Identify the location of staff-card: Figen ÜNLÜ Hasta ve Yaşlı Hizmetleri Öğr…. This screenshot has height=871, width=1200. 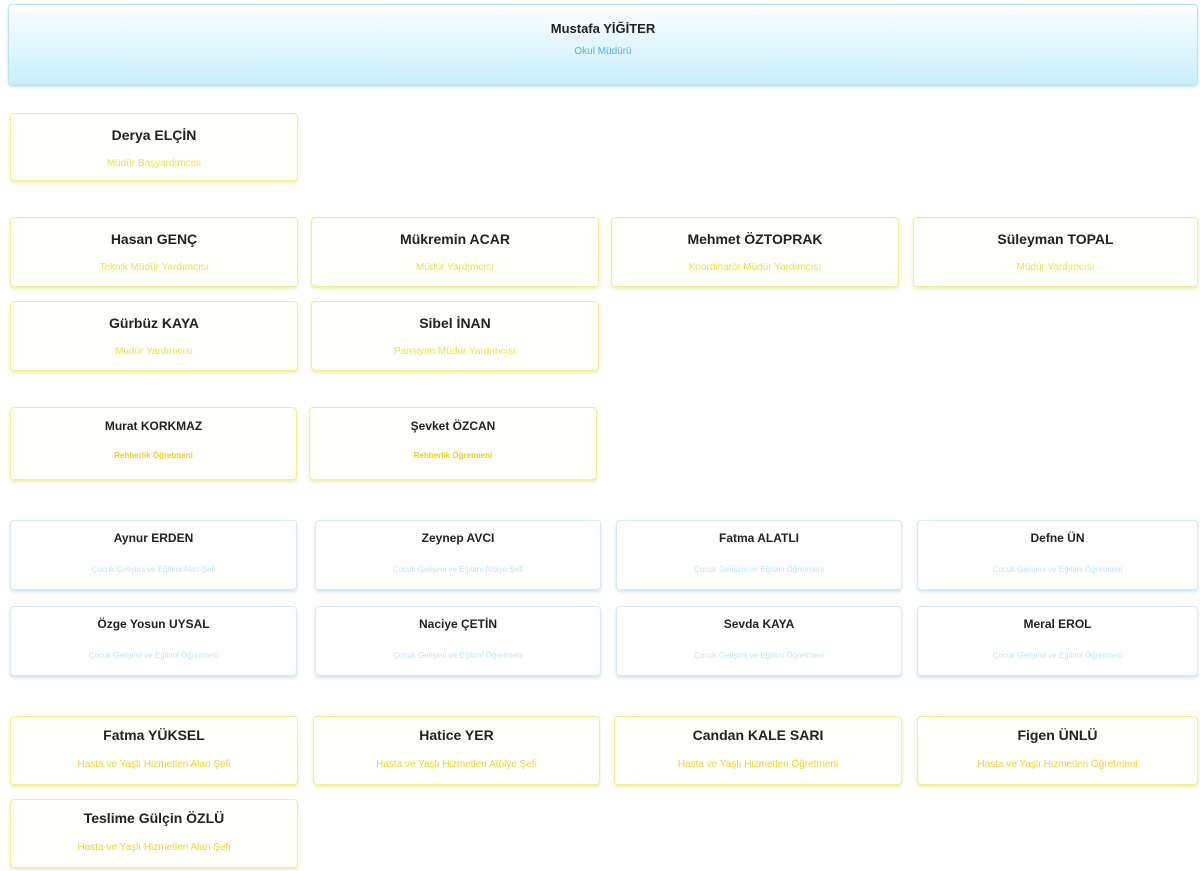
(1057, 750).